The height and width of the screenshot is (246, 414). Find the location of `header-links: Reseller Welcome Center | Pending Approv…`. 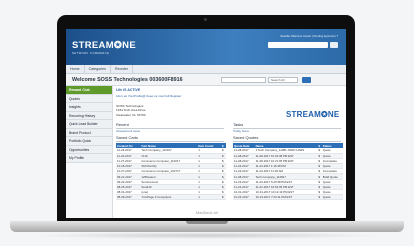

header-links: Reseller Welcome Center | Pending Approv… is located at coordinates (309, 36).